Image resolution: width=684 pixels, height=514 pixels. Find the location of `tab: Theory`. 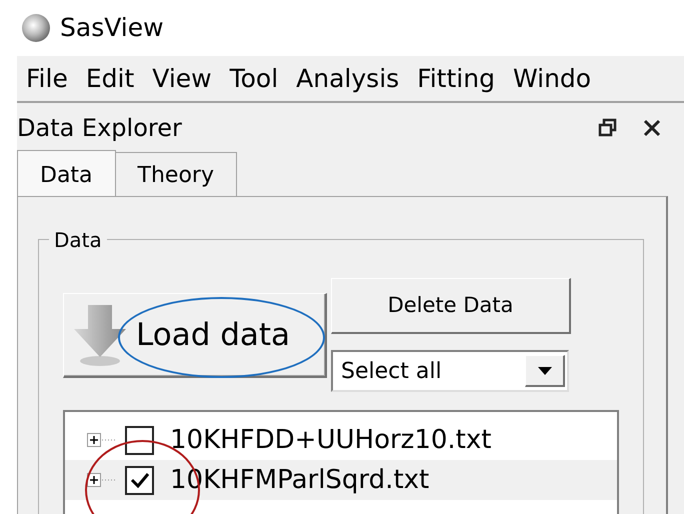

tab: Theory is located at coordinates (175, 174).